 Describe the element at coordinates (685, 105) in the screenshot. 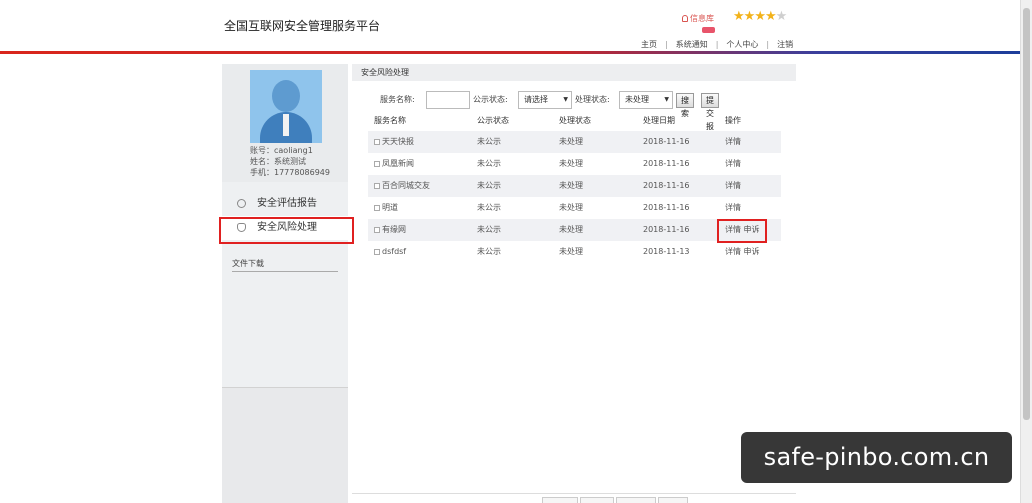

I see `search-button: 搜索` at that location.